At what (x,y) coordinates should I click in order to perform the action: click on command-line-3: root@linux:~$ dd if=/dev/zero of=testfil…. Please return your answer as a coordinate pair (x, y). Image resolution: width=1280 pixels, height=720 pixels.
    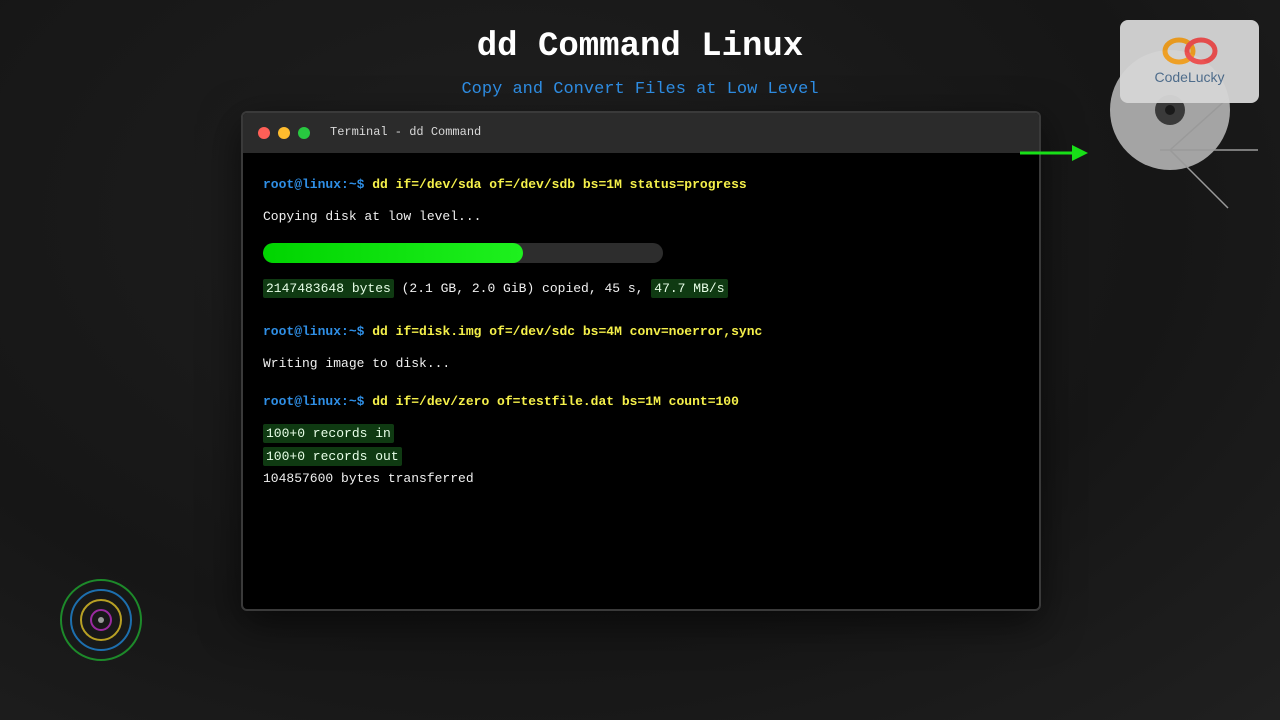
    Looking at the image, I should click on (501, 401).